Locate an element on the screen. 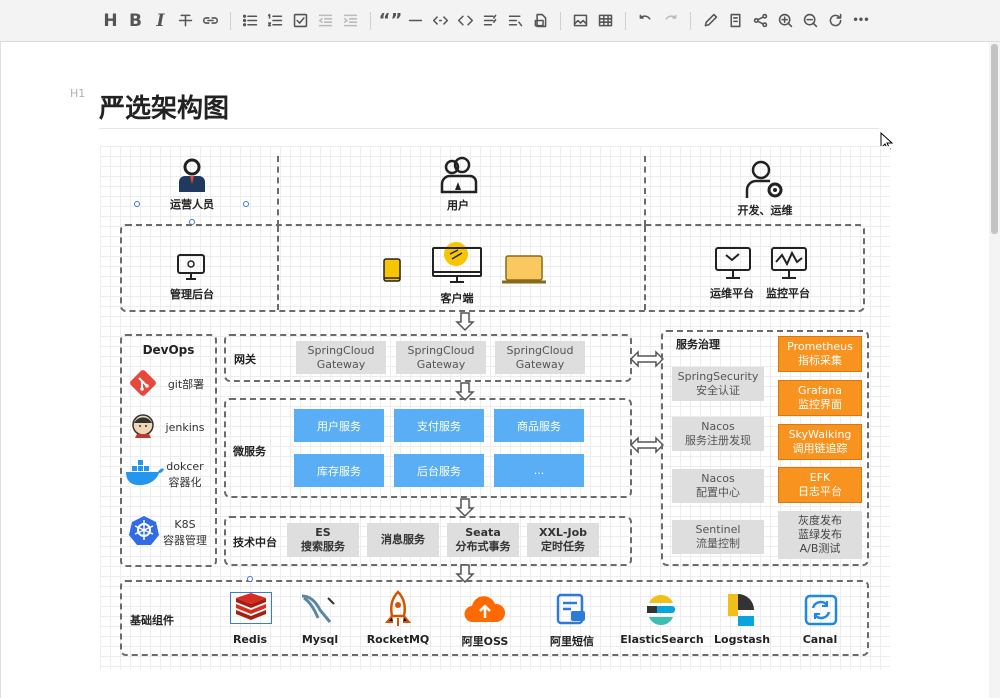 The height and width of the screenshot is (698, 1000). aliyun-oss-label: 阿里OSS is located at coordinates (485, 641).